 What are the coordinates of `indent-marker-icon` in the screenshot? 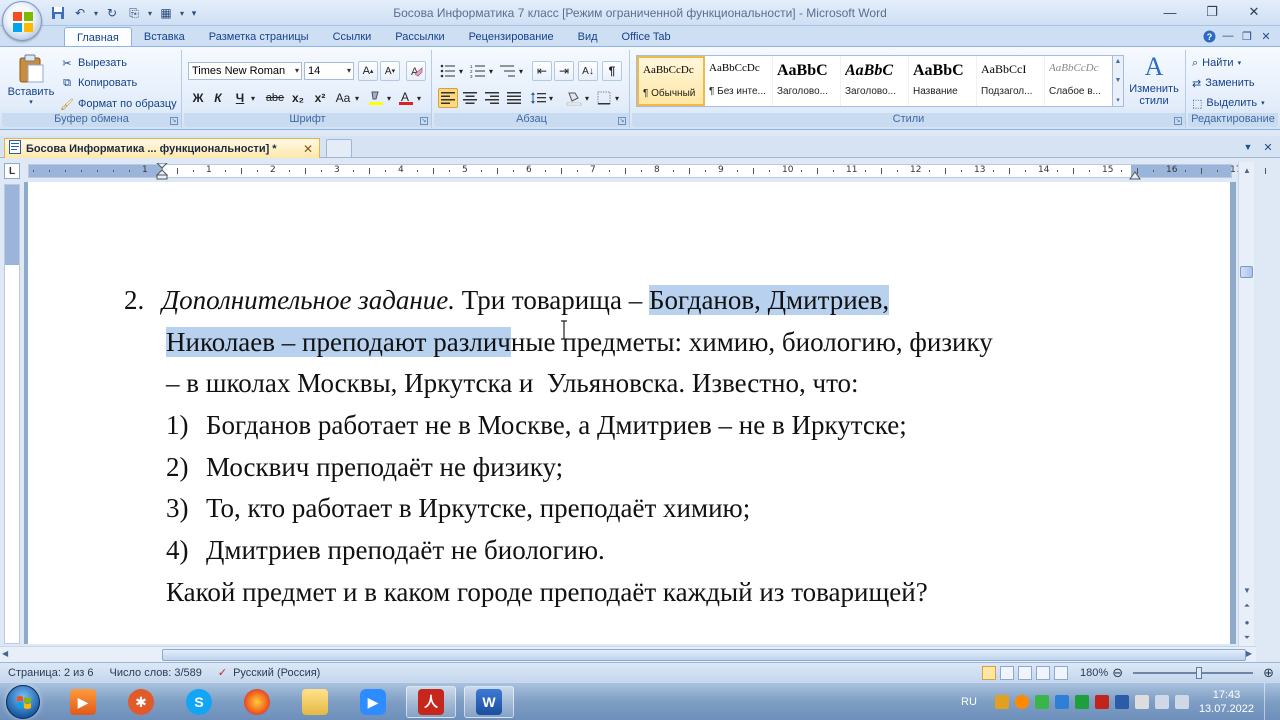 It's located at (162, 172).